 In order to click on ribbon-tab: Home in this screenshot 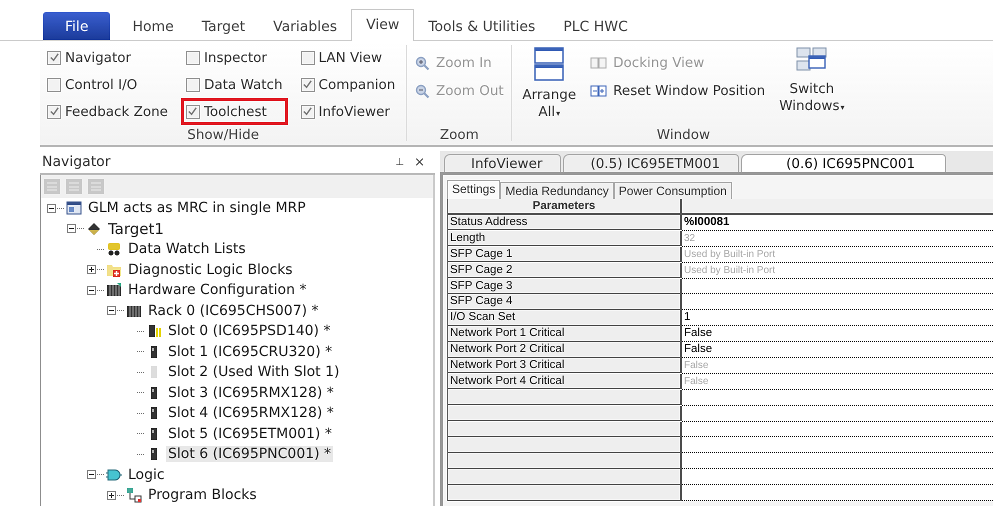, I will do `click(153, 26)`.